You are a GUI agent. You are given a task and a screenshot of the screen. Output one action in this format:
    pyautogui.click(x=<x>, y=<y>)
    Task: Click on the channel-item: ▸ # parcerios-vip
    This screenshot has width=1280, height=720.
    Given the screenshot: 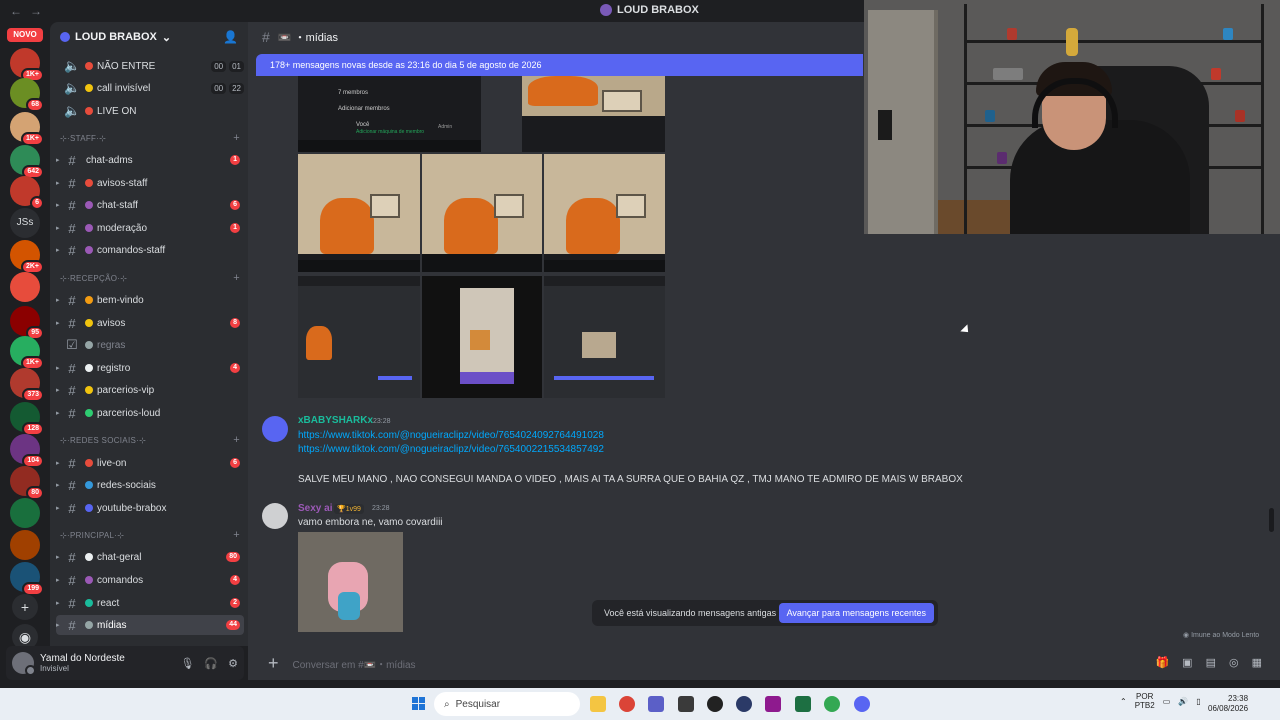 What is the action you would take?
    pyautogui.click(x=150, y=390)
    